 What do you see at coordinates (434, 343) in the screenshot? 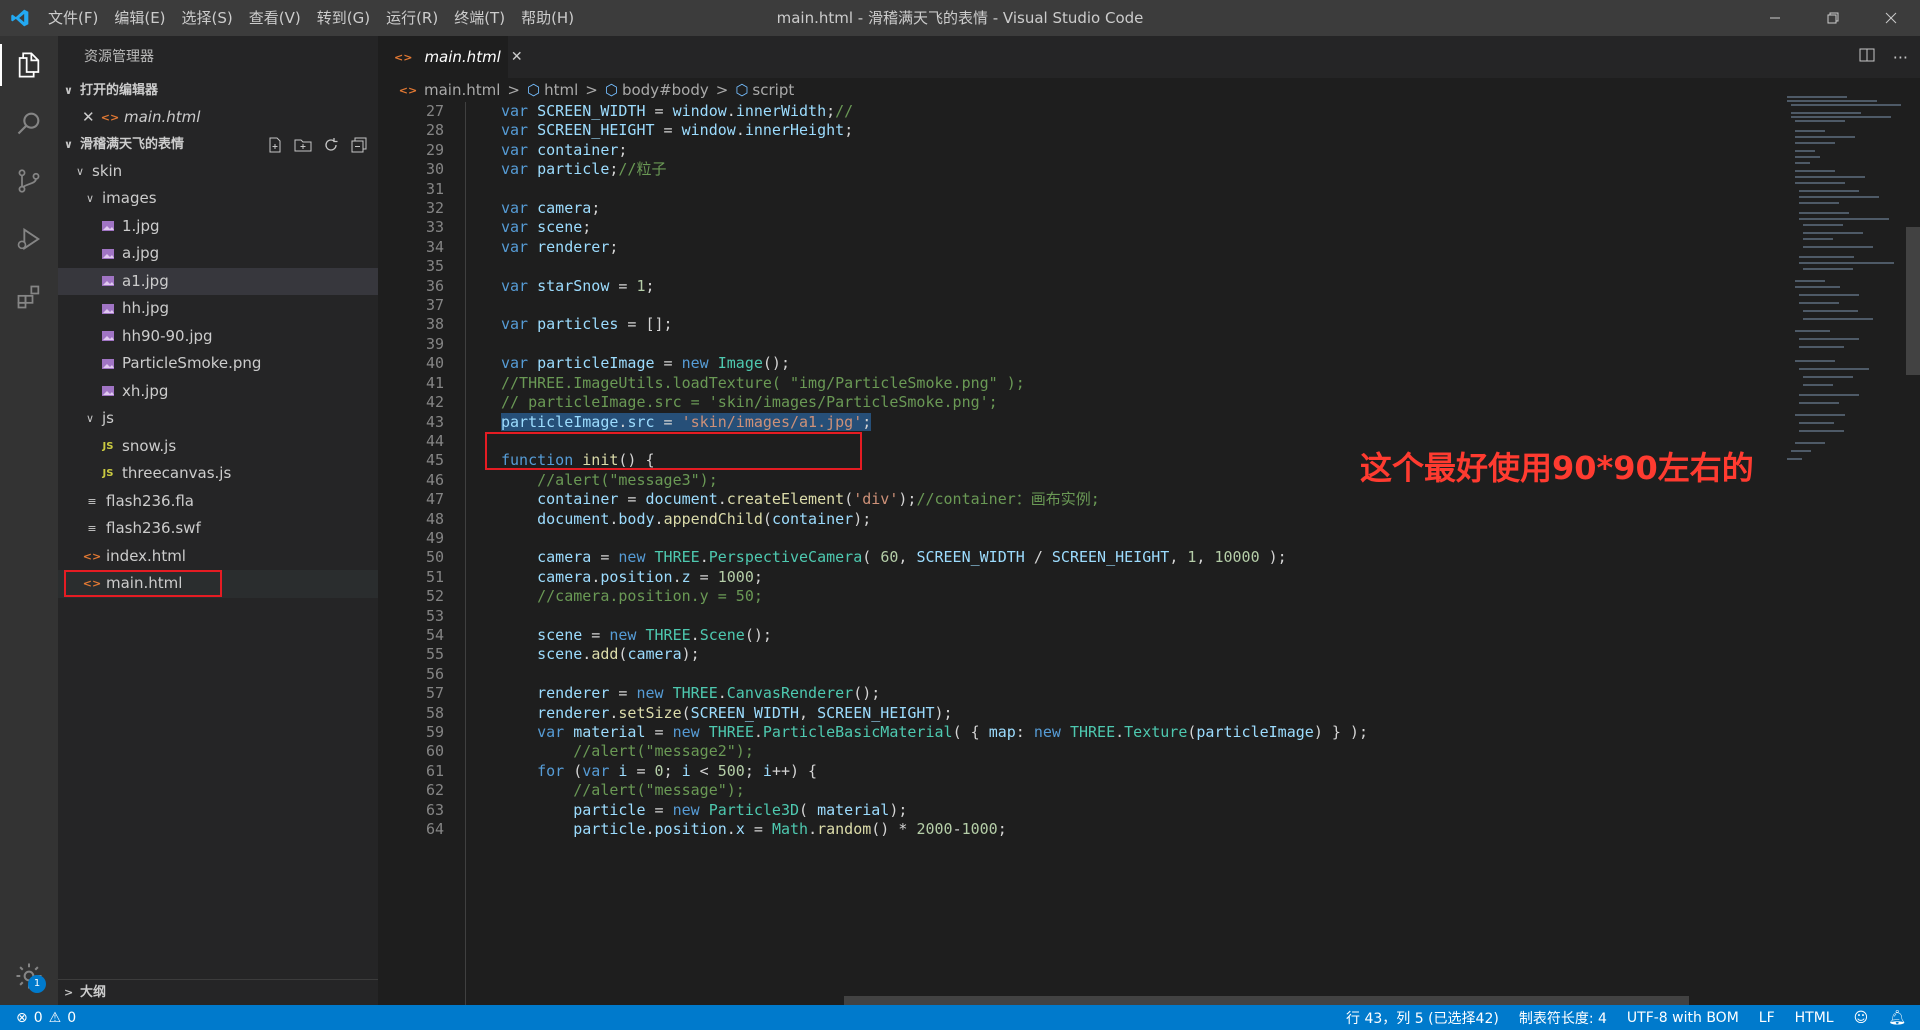
I see `line-number: 39` at bounding box center [434, 343].